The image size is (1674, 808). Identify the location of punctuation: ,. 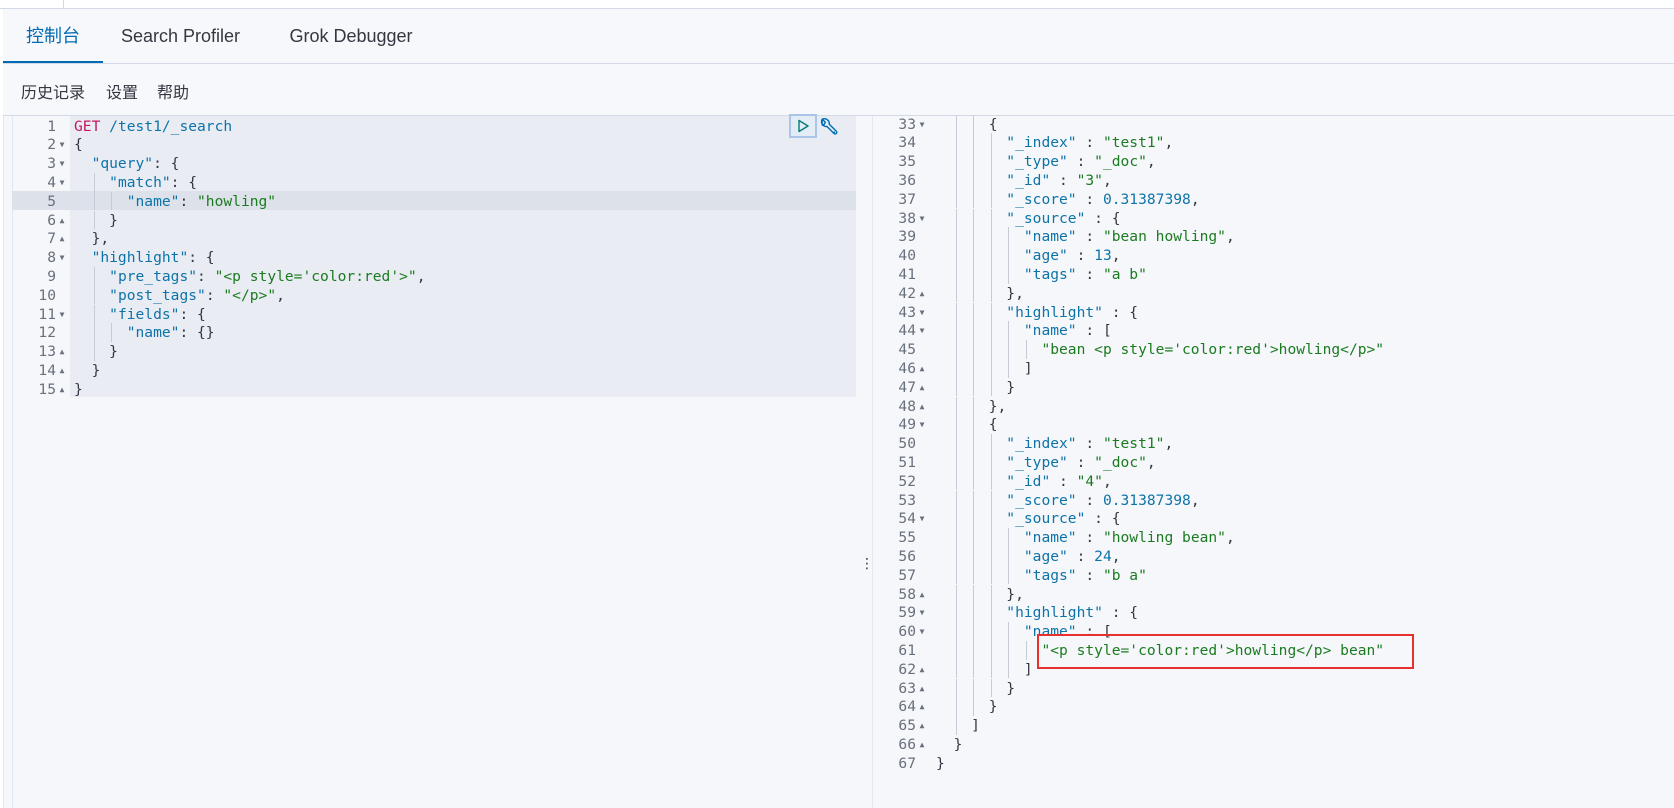
(1107, 481).